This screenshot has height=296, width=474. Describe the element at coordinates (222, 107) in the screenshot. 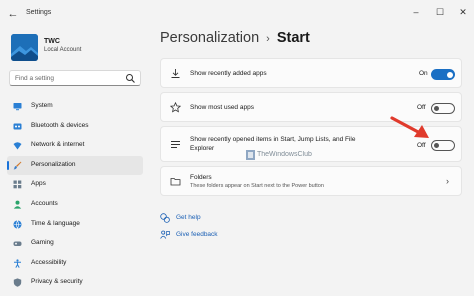

I see `setting-label: Show most used apps` at that location.